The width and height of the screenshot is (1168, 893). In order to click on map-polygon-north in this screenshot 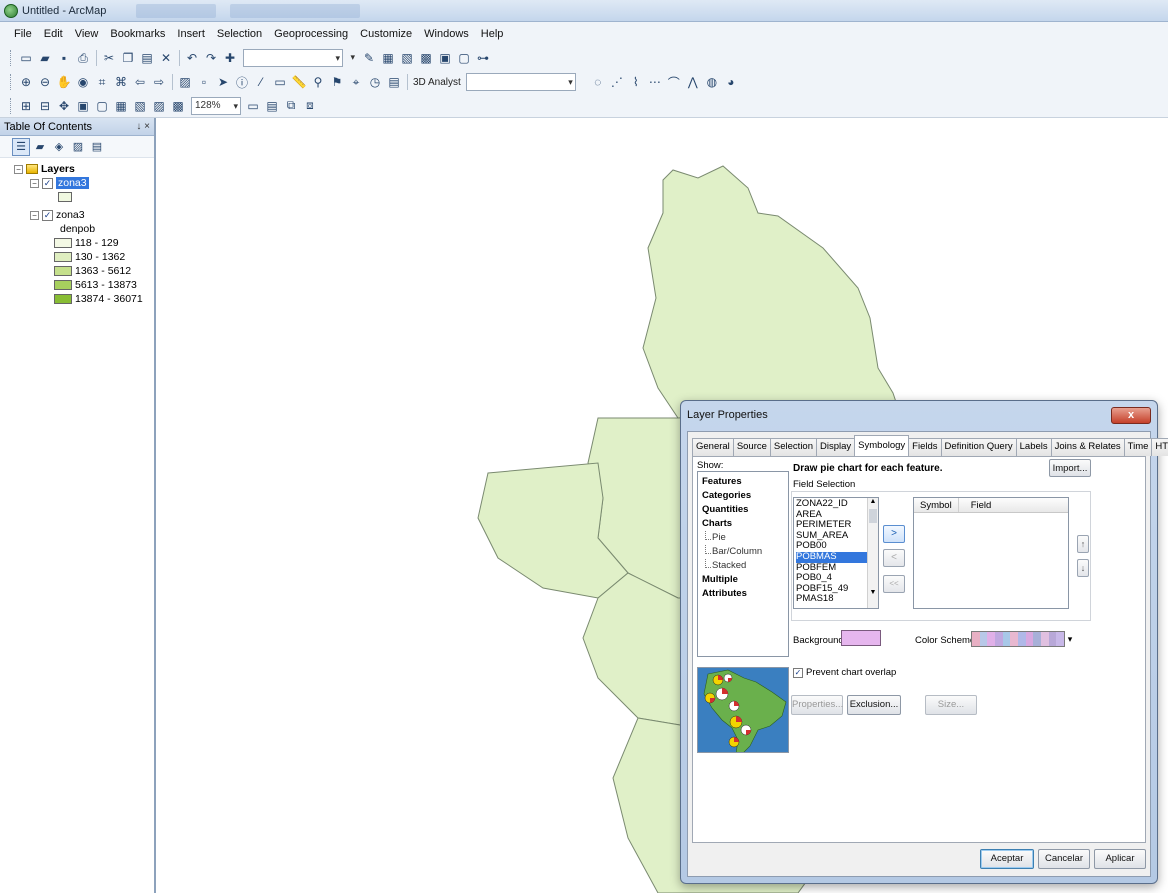, I will do `click(770, 292)`.